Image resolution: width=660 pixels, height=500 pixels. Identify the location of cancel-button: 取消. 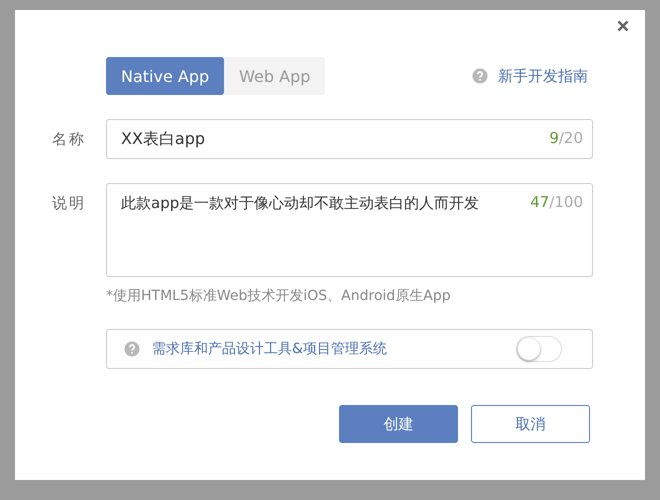
(530, 424).